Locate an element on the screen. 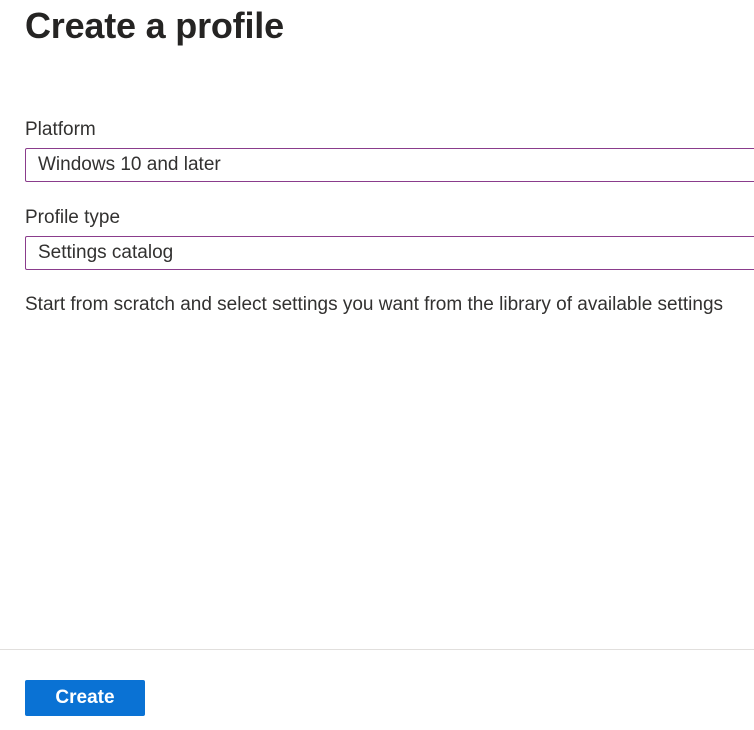 This screenshot has width=754, height=730. profile-type-dropdown: Settings catalog is located at coordinates (389, 253).